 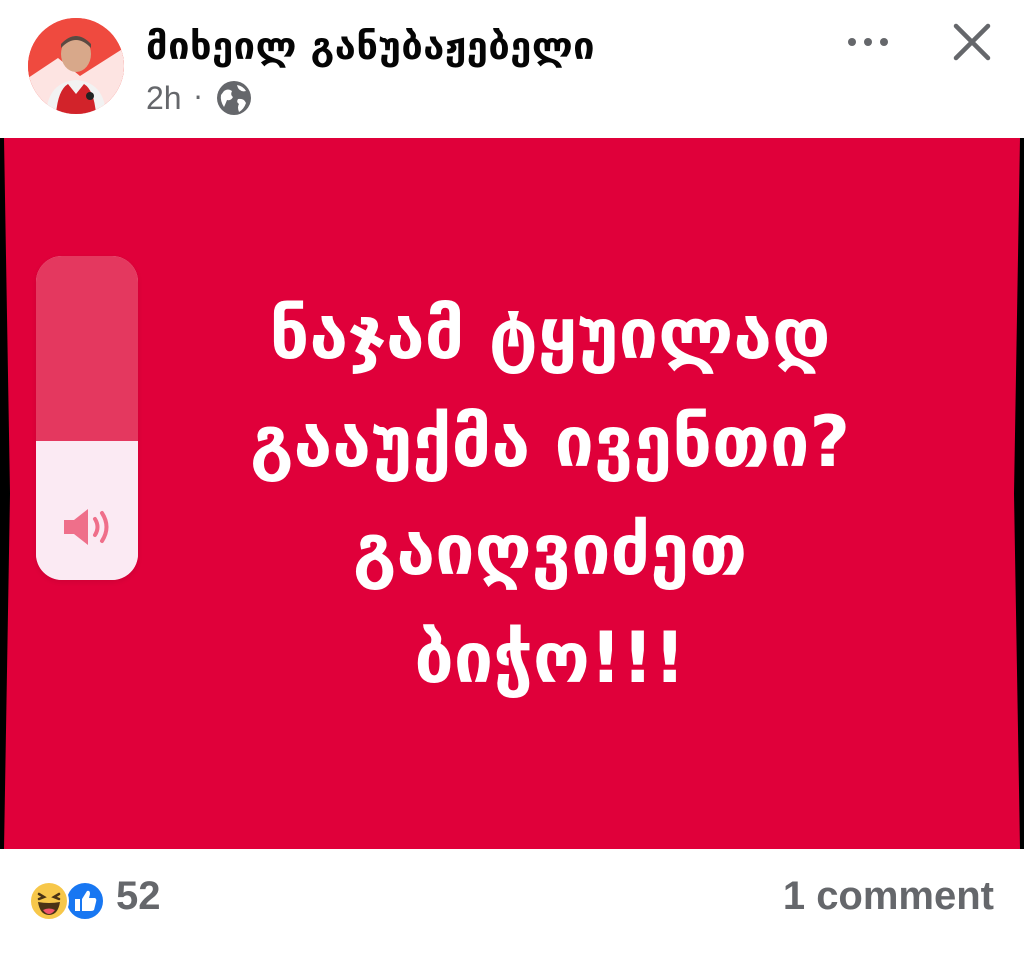 What do you see at coordinates (550, 334) in the screenshot?
I see `post-text-line: ნაჯამ ტყუილად` at bounding box center [550, 334].